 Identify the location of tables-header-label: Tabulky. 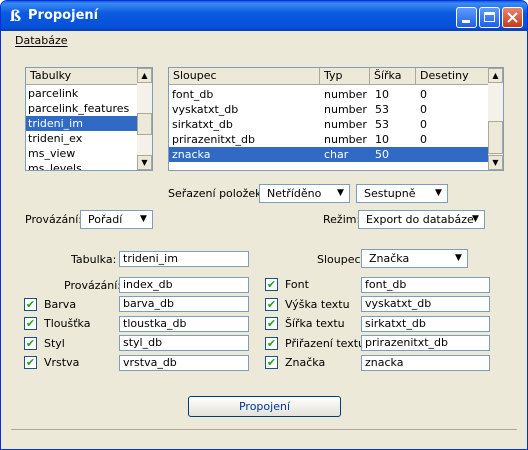
(51, 75).